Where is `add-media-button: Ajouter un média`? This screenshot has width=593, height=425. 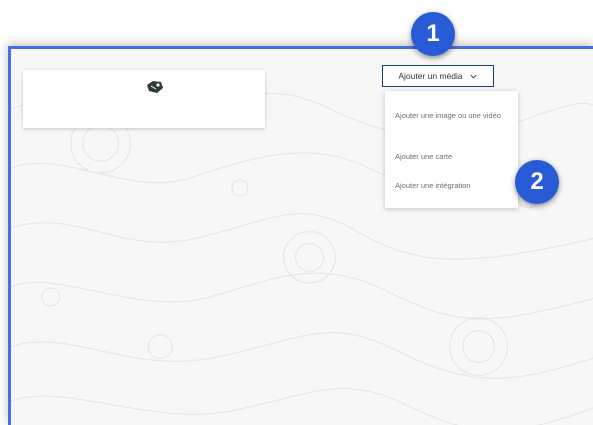
add-media-button: Ajouter un média is located at coordinates (438, 76).